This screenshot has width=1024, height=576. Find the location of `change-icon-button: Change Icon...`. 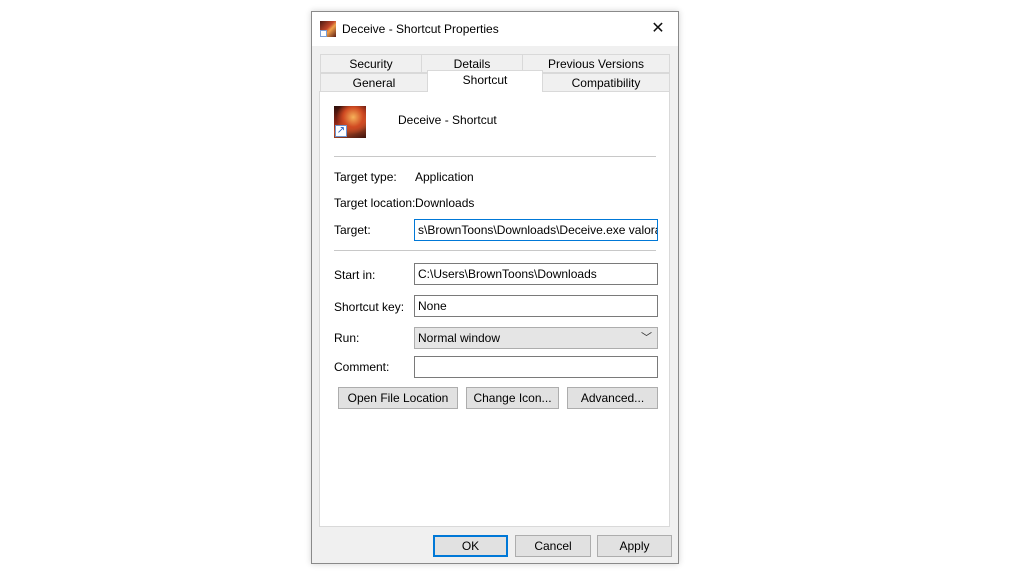

change-icon-button: Change Icon... is located at coordinates (512, 398).